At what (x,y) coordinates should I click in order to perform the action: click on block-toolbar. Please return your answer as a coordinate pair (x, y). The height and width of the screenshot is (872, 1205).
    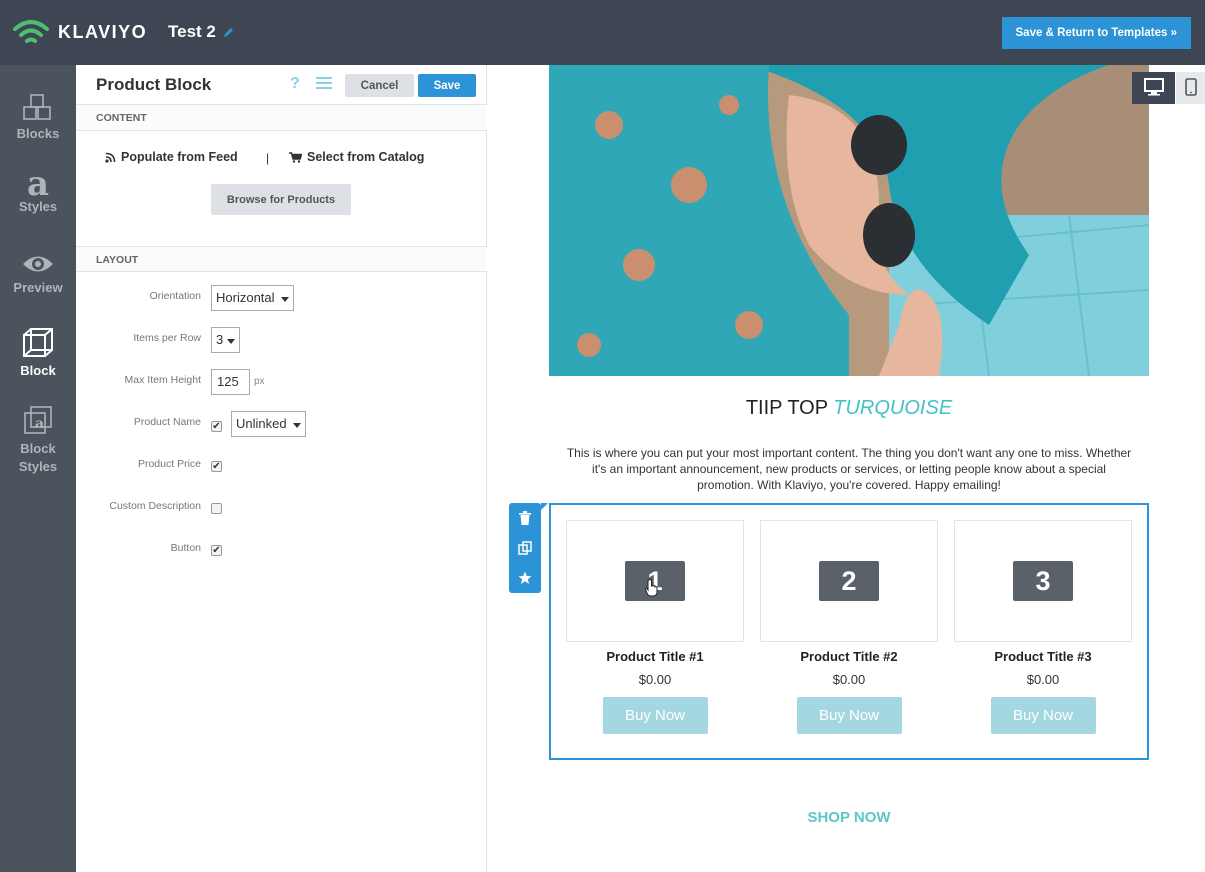
    Looking at the image, I should click on (525, 548).